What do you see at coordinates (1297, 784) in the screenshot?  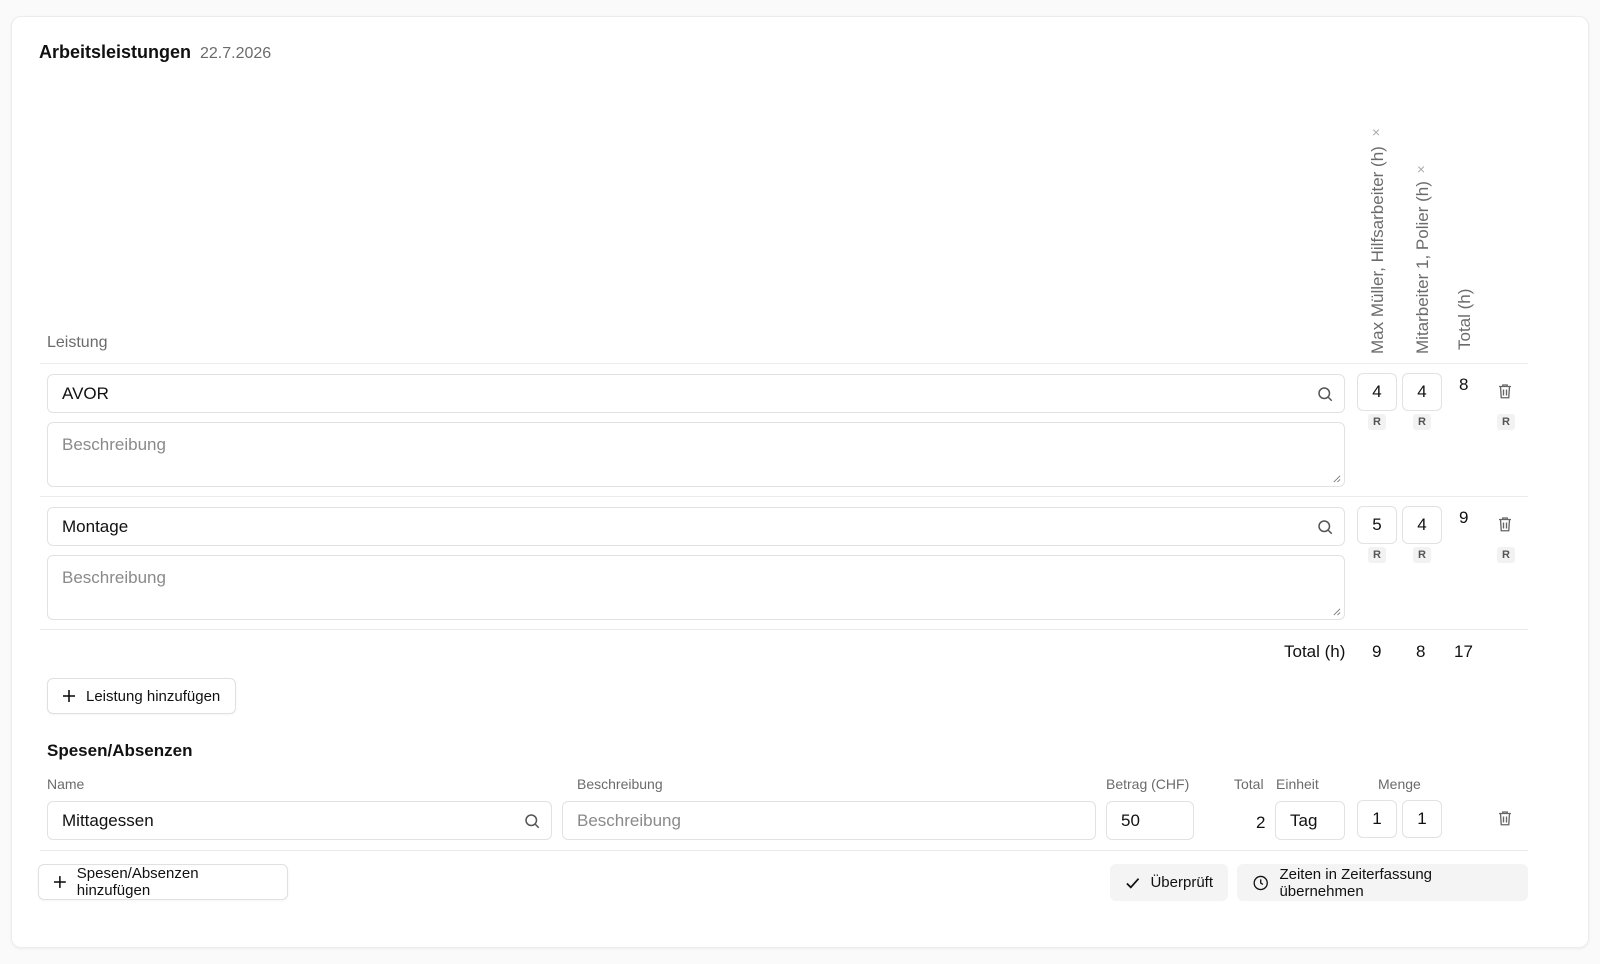 I see `unit-column-header: Einheit` at bounding box center [1297, 784].